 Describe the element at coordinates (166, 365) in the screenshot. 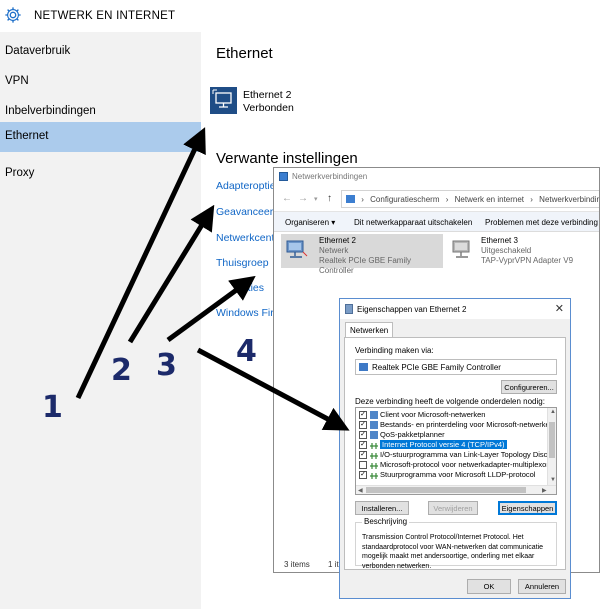

I see `annotation-number: 3` at that location.